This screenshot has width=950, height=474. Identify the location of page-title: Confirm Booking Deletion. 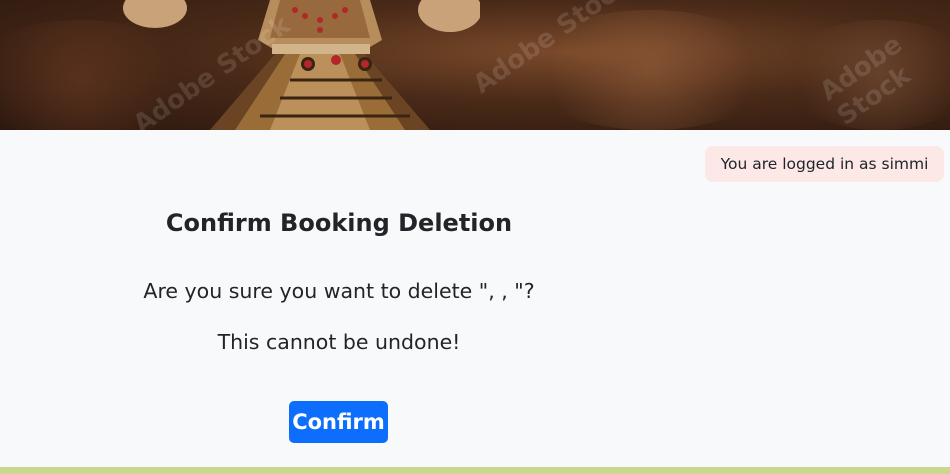
(339, 223).